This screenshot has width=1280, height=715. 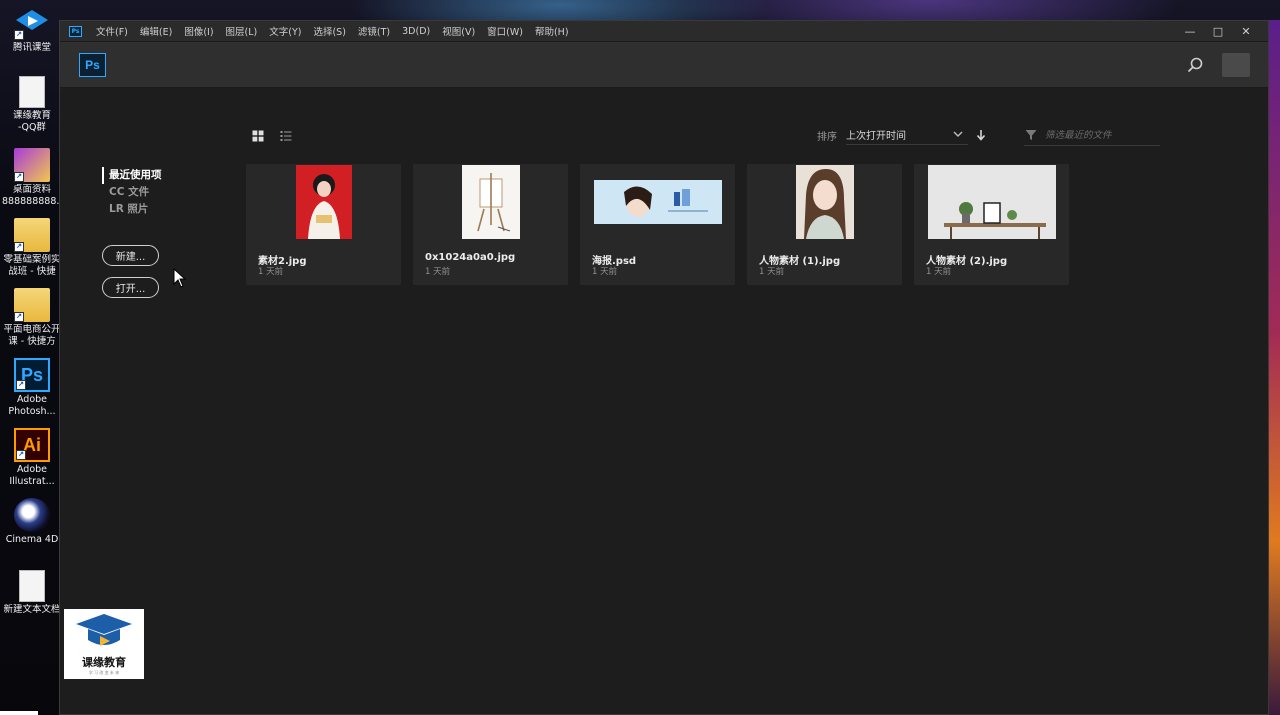 I want to click on watermark-subtext: 学 习 改 变 未 来, so click(x=104, y=672).